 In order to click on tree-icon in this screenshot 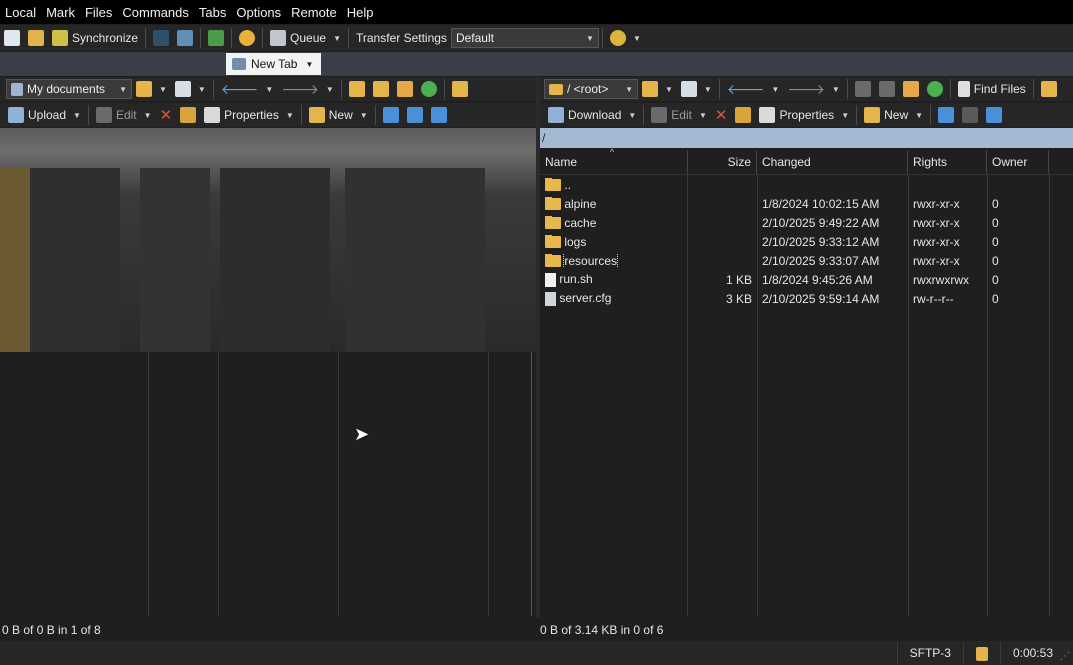, I will do `click(1048, 89)`.